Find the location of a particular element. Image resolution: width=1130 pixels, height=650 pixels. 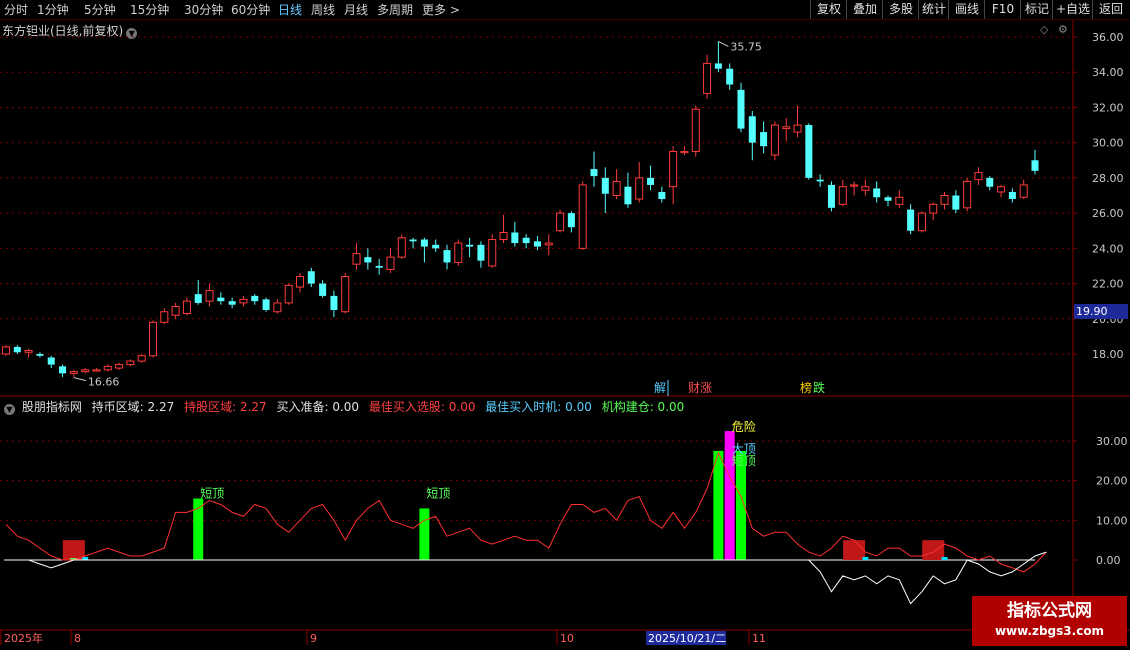

time-axis-label: 9 is located at coordinates (313, 638).